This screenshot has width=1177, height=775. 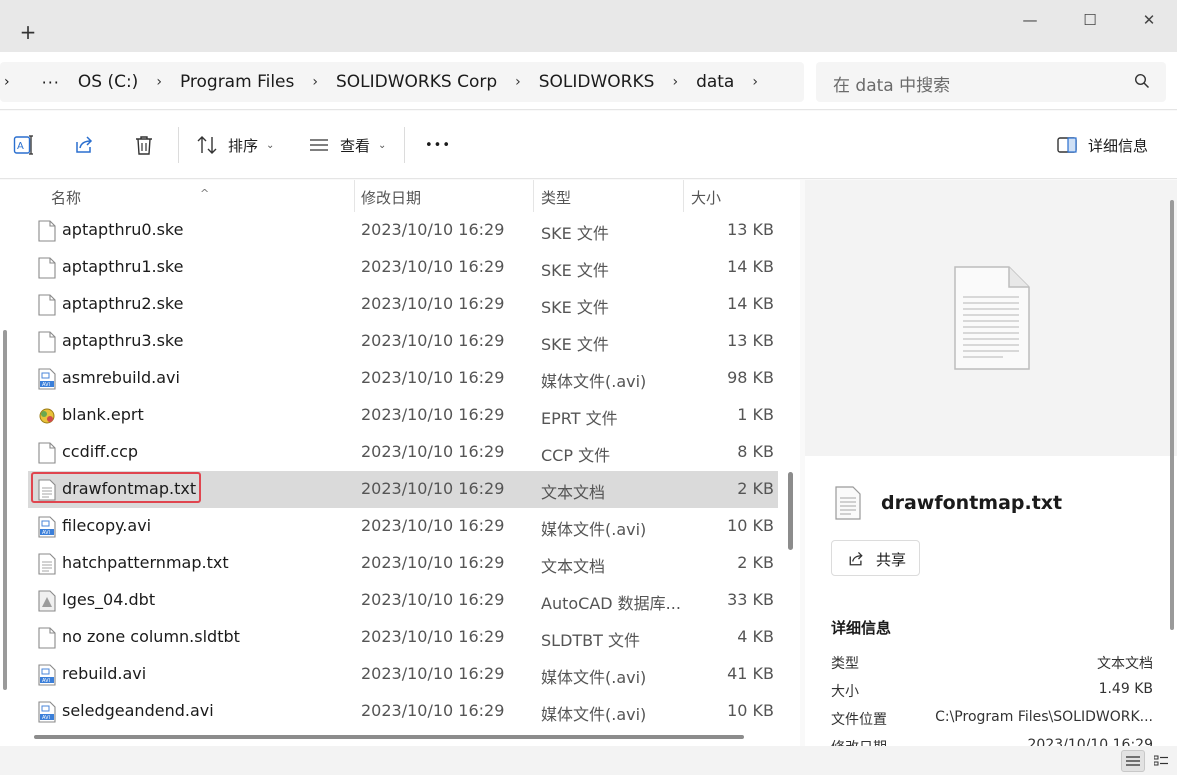 I want to click on file-row: blank.eprt 2023/10/10 16:29 EPRT 文件 1 KB, so click(x=403, y=415).